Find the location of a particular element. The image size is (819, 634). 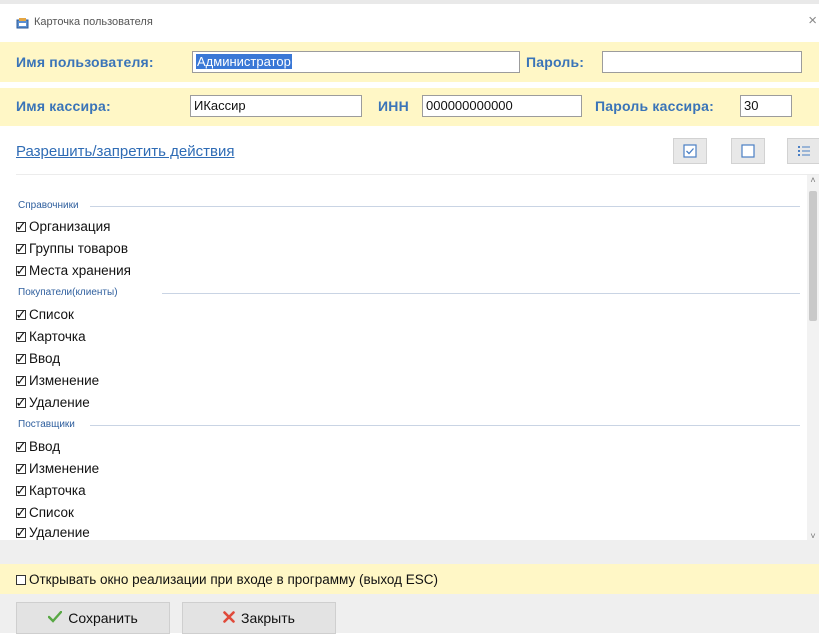

cashier-password-field: 30 is located at coordinates (766, 106).